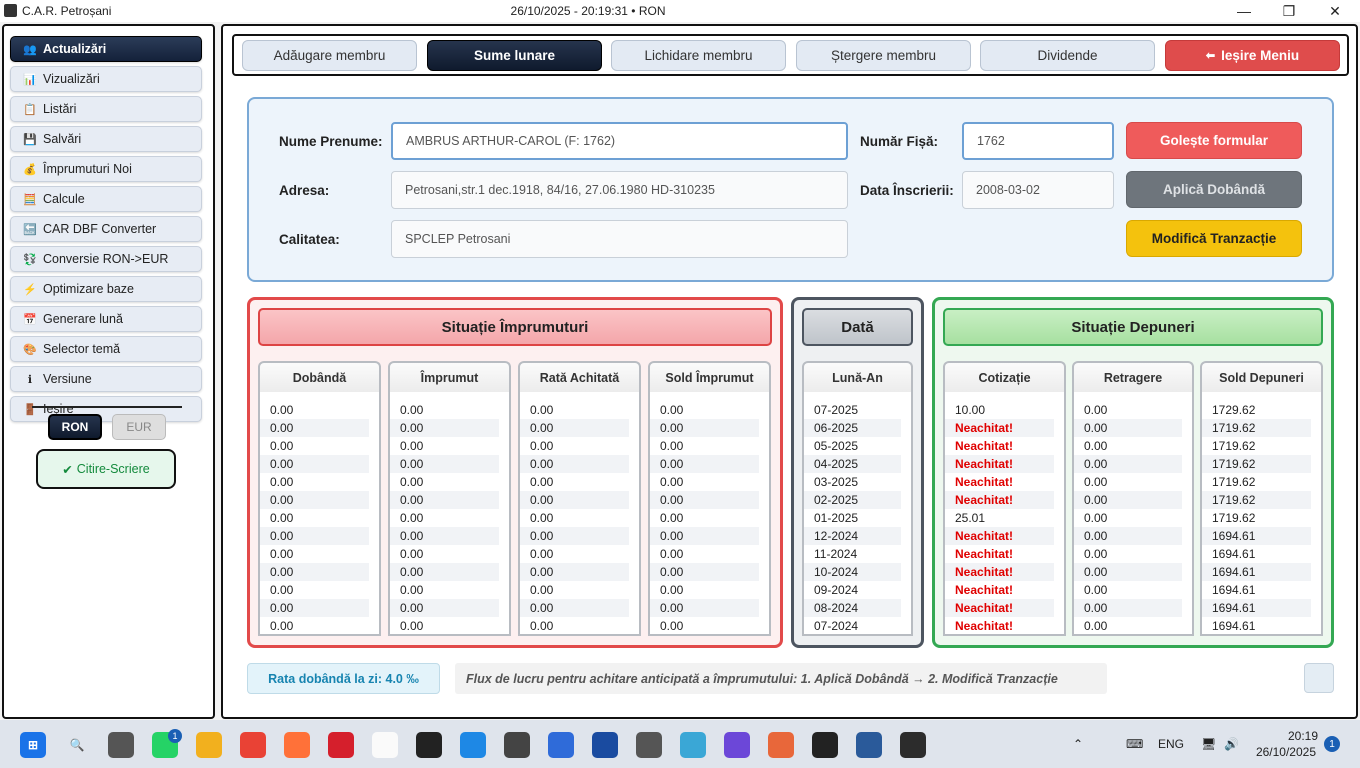 This screenshot has width=1360, height=768. Describe the element at coordinates (852, 410) in the screenshot. I see `list-item: 07-2025` at that location.